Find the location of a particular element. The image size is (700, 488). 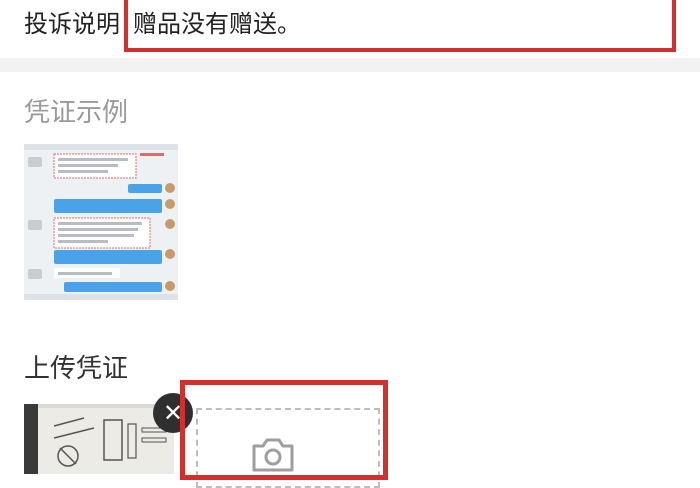

upload-evidence-title: 上传凭证 is located at coordinates (76, 369).